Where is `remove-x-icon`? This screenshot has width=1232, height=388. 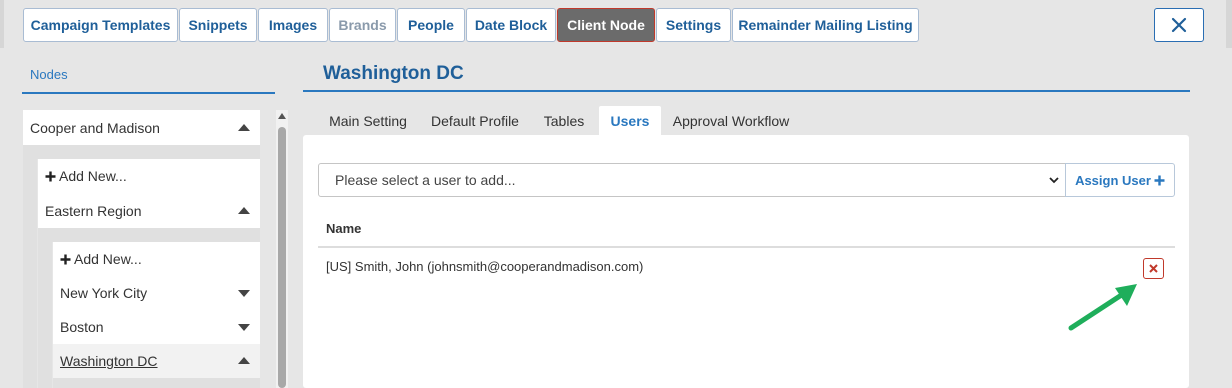 remove-x-icon is located at coordinates (1153, 268).